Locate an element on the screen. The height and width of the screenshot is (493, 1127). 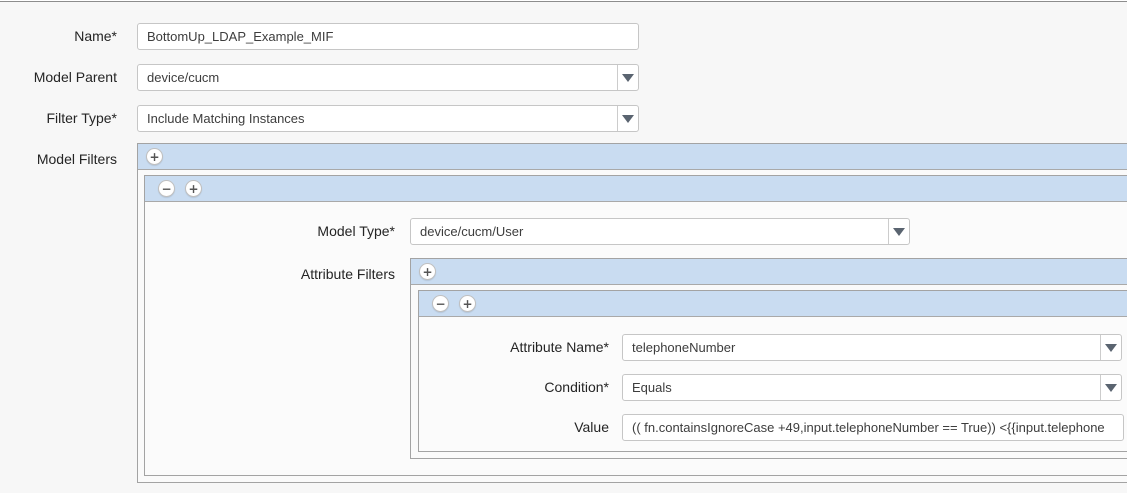
name-input is located at coordinates (388, 36).